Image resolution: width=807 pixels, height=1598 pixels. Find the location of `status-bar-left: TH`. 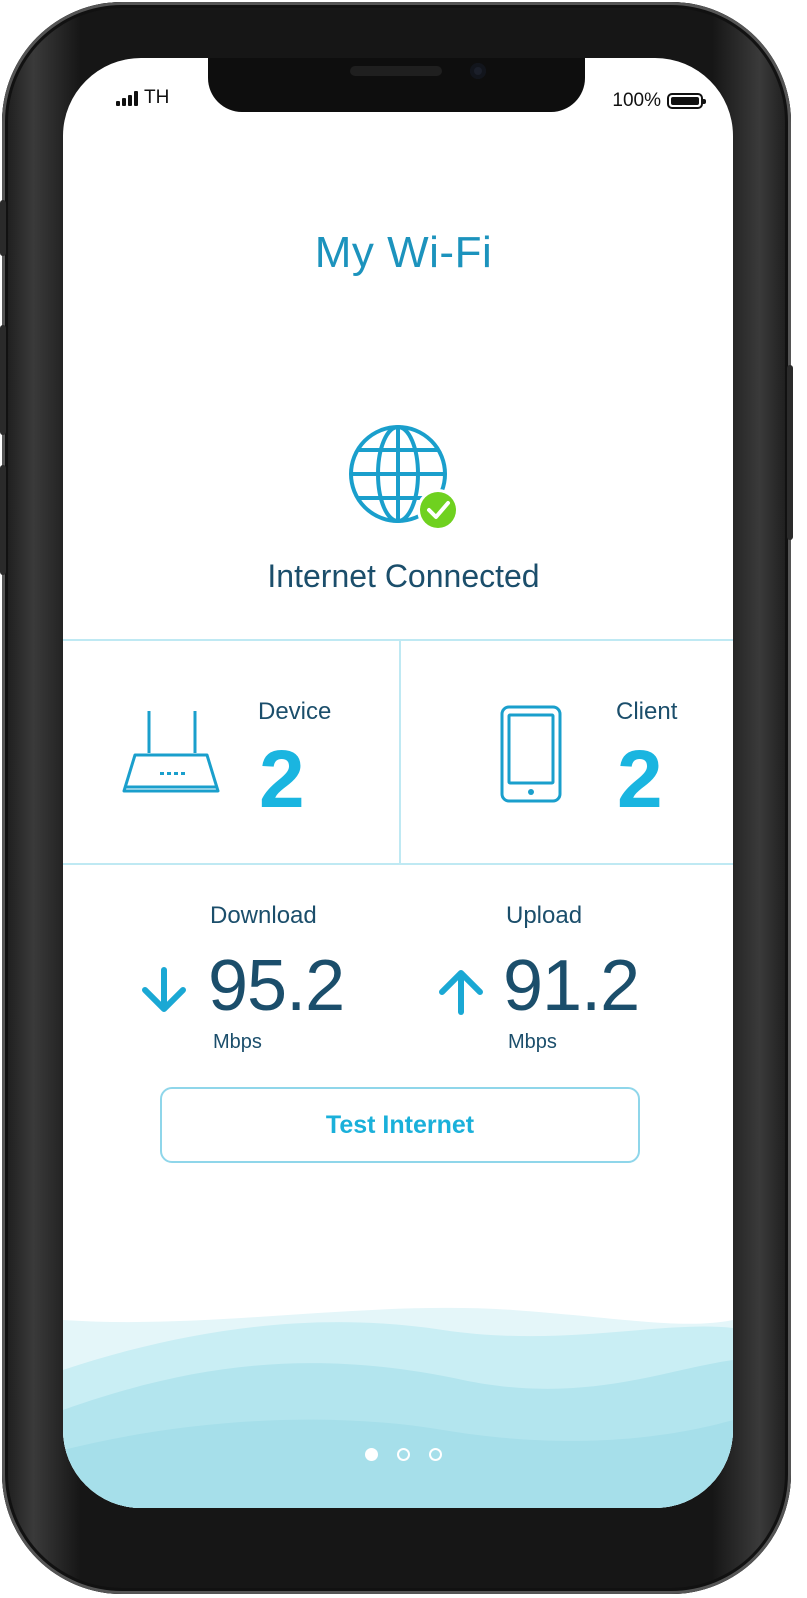

status-bar-left: TH is located at coordinates (143, 97).